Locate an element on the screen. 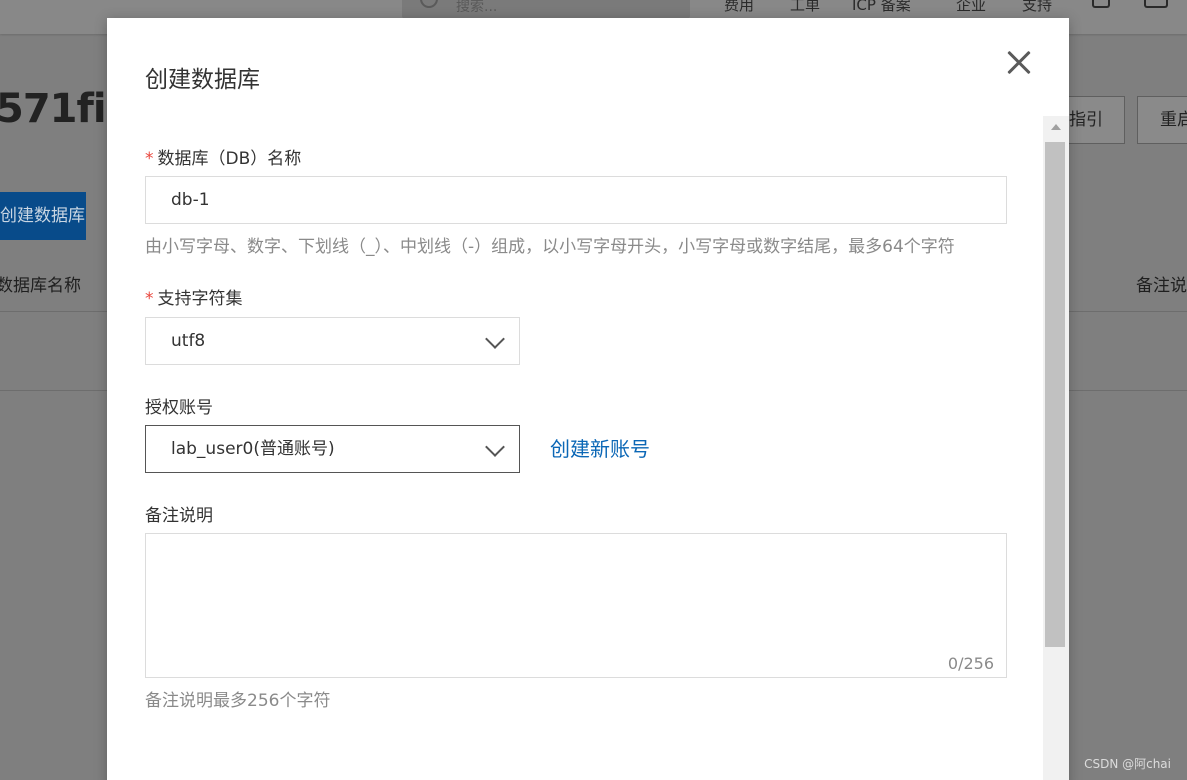 This screenshot has width=1187, height=780. dialog-scrollbar is located at coordinates (1056, 448).